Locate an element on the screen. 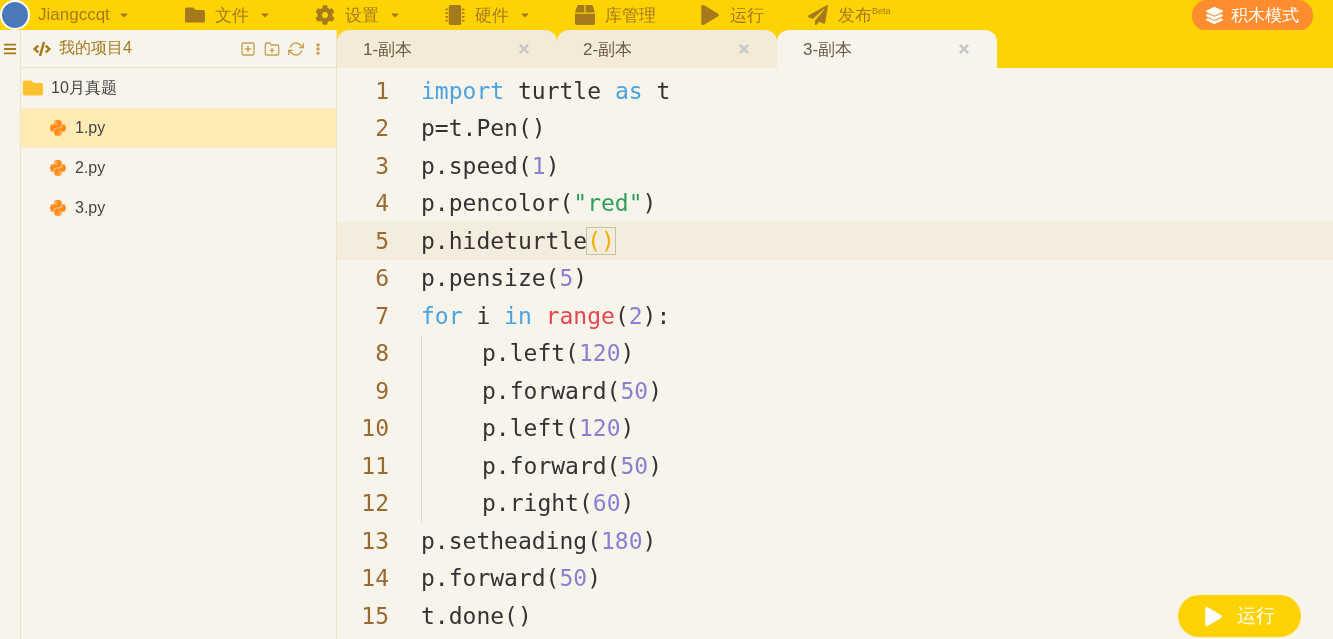  code-token: p.pencolor( is located at coordinates (497, 203).